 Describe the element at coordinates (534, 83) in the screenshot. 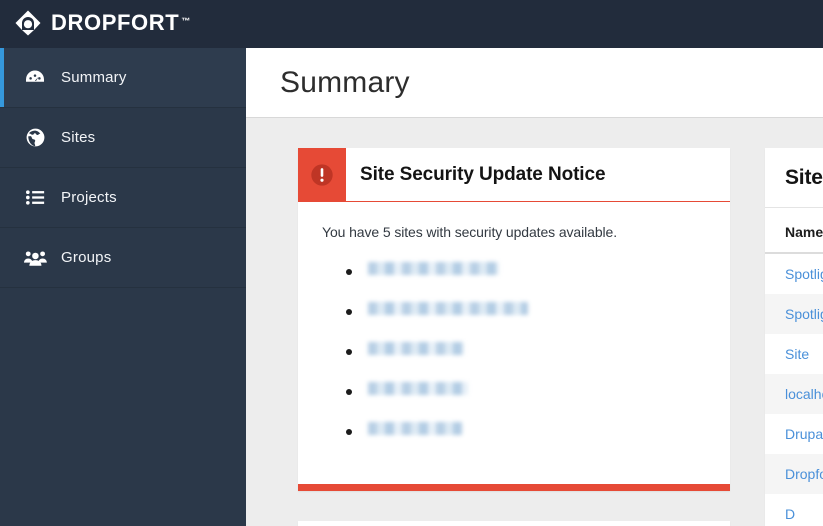

I see `page-header: Summary` at that location.